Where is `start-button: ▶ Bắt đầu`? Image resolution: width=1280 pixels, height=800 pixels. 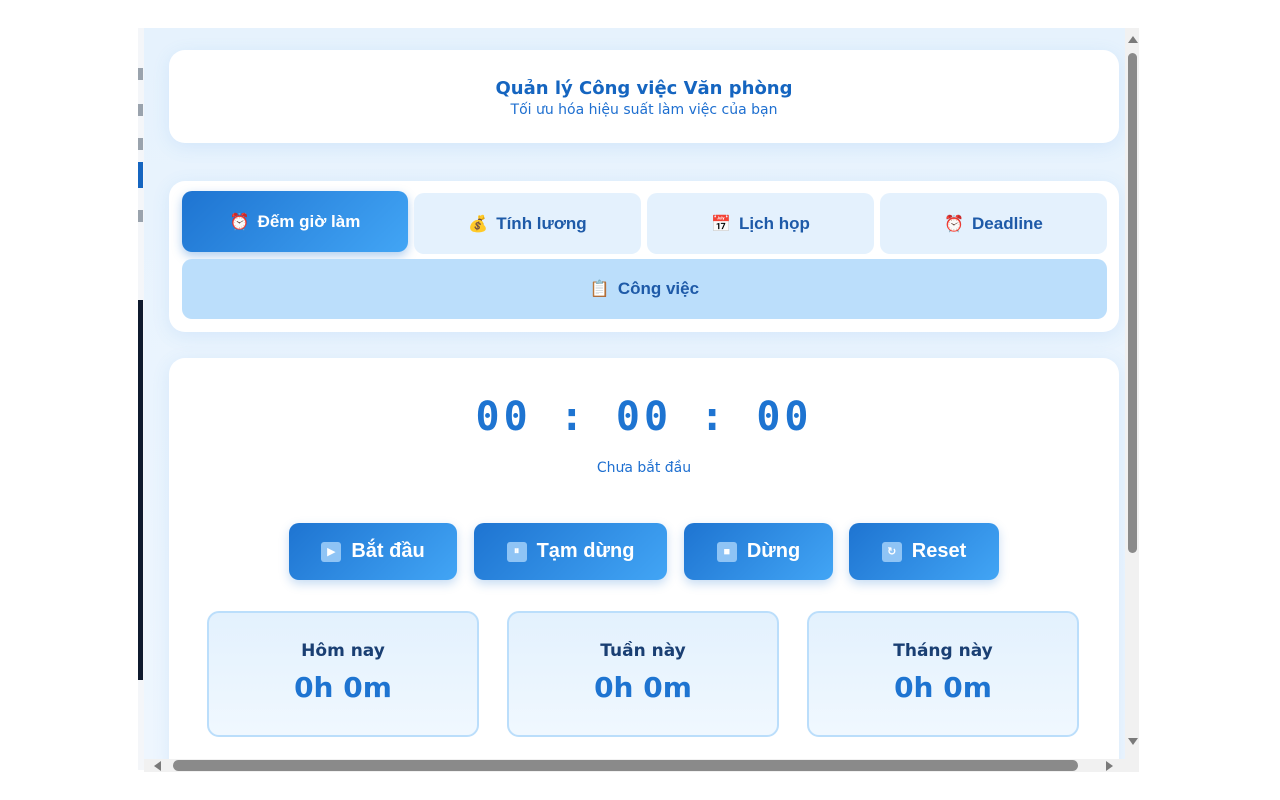
start-button: ▶ Bắt đầu is located at coordinates (373, 551).